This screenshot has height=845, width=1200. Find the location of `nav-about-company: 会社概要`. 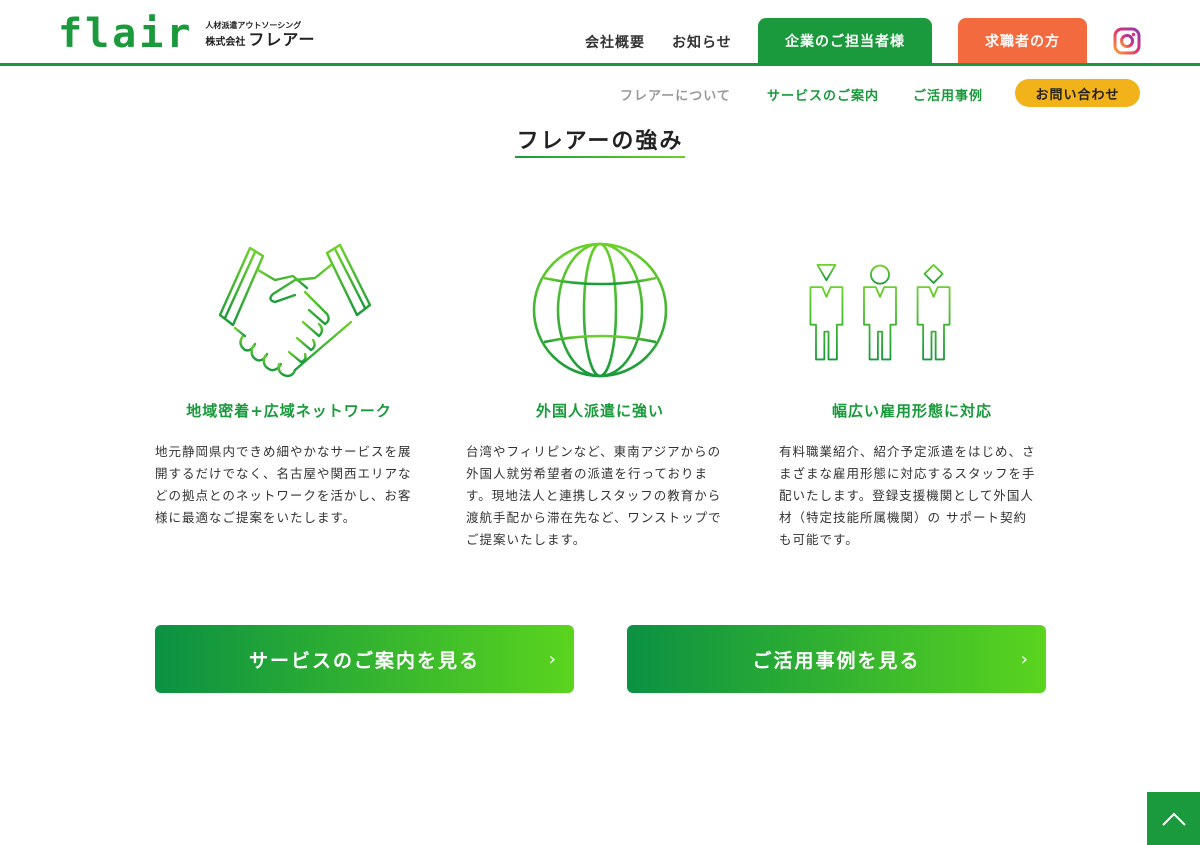

nav-about-company: 会社概要 is located at coordinates (615, 42).